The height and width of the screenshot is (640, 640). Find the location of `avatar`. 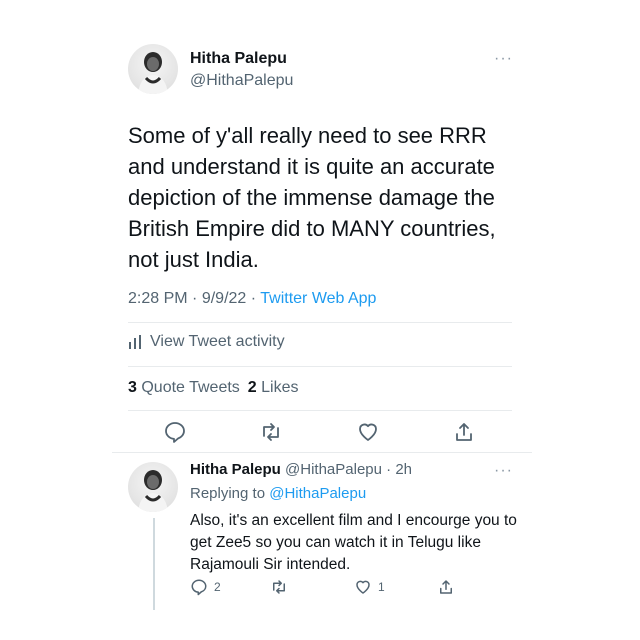

avatar is located at coordinates (153, 69).